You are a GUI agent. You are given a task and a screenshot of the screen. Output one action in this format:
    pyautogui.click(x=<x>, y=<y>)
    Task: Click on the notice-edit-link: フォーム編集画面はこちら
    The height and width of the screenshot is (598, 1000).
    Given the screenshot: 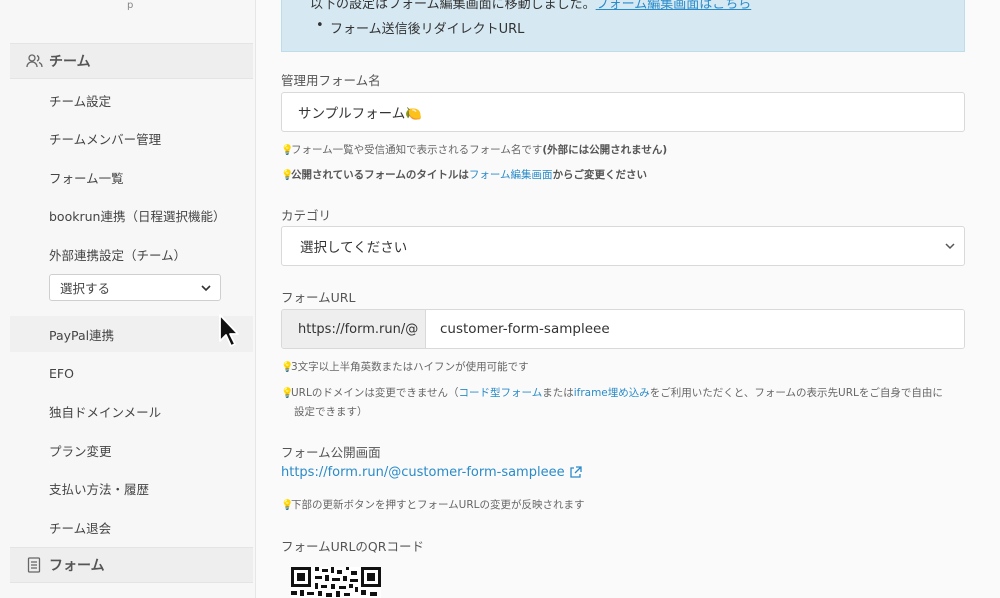 What is the action you would take?
    pyautogui.click(x=674, y=6)
    